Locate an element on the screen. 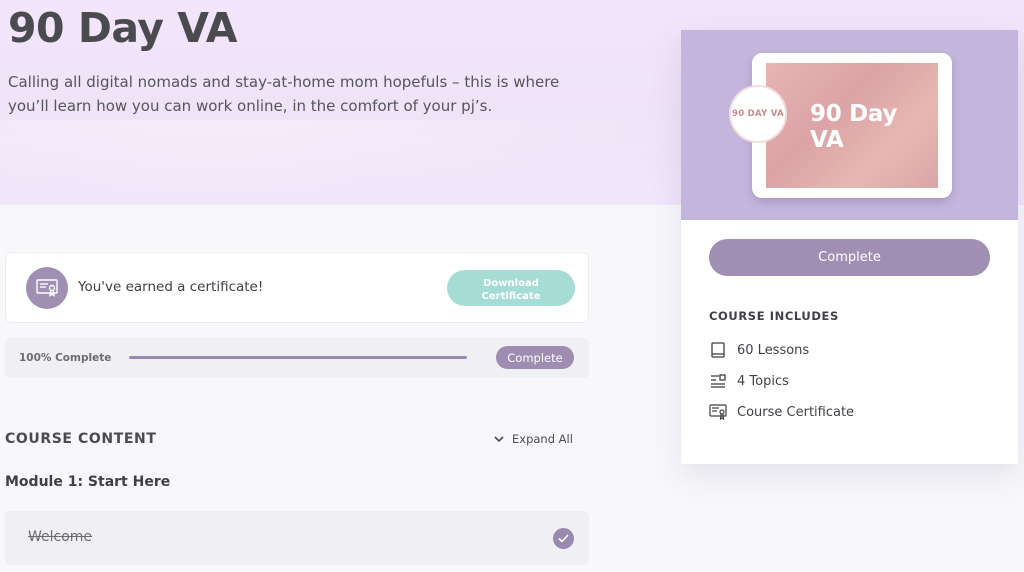 The height and width of the screenshot is (572, 1024). module-title: Module 1: Start Here is located at coordinates (88, 482).